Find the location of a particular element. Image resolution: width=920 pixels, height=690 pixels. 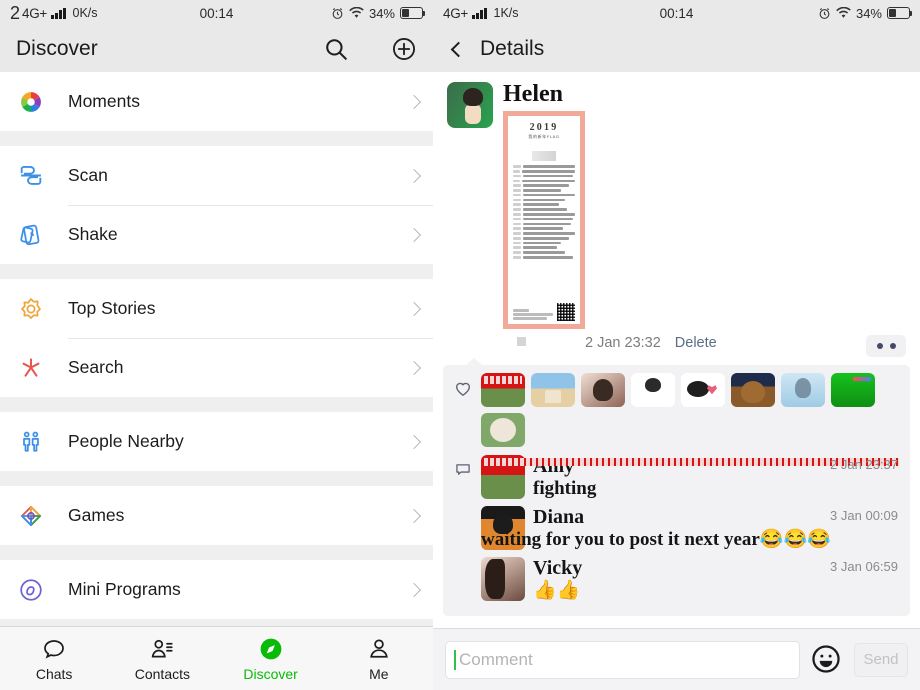

menu-group: Mini Programs is located at coordinates (216, 589).